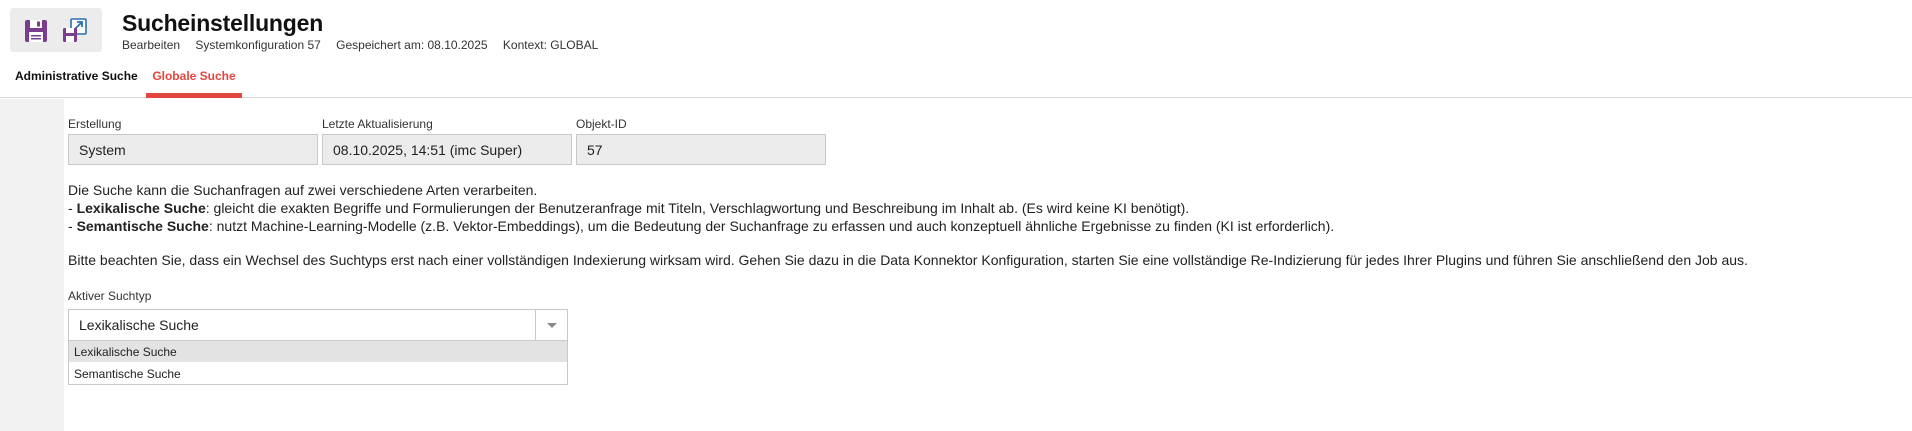  I want to click on semantic-term: Semantische Suche, so click(142, 226).